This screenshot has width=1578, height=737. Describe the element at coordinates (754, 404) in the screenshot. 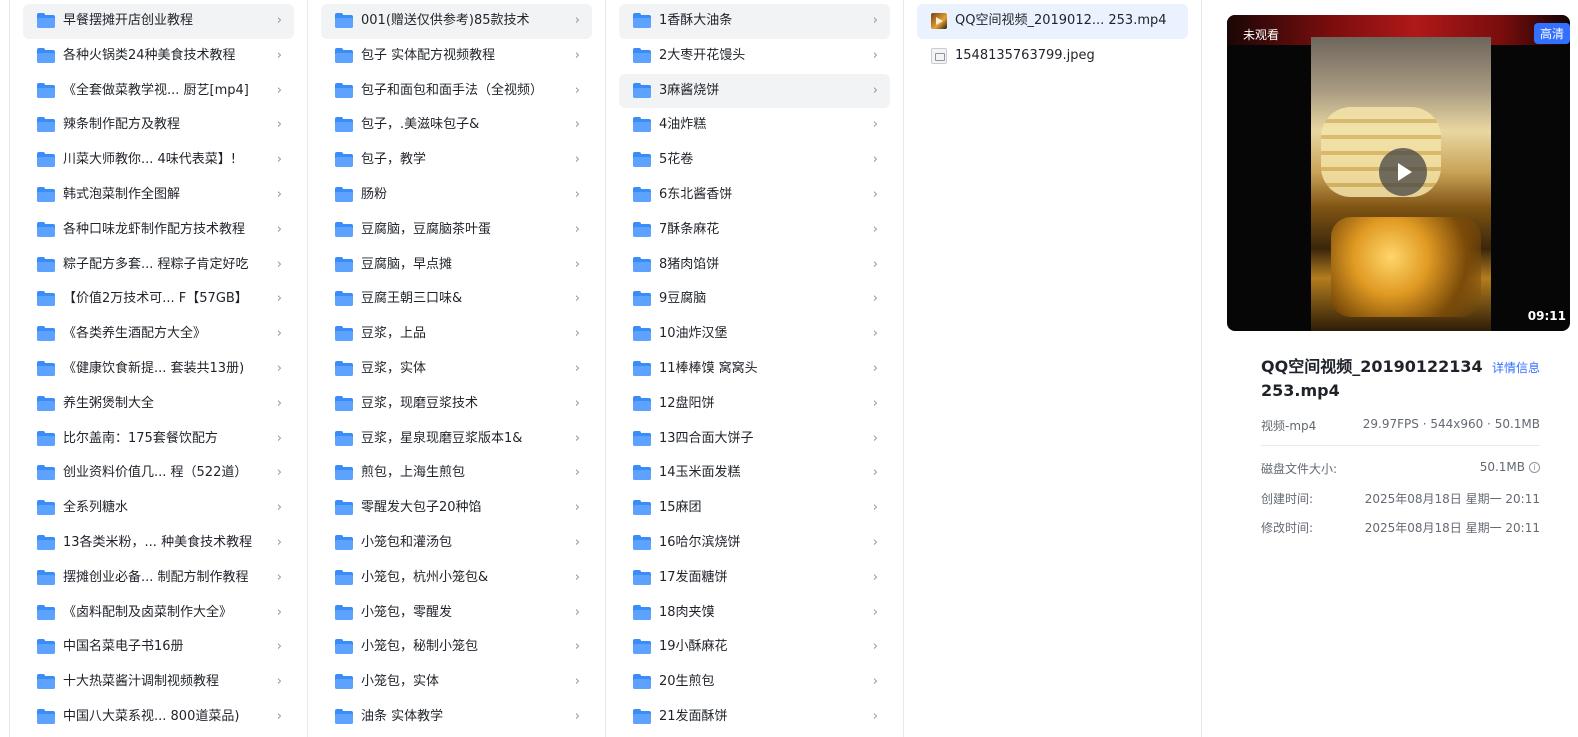

I see `folder-row: 12盘阳饼 ›` at that location.